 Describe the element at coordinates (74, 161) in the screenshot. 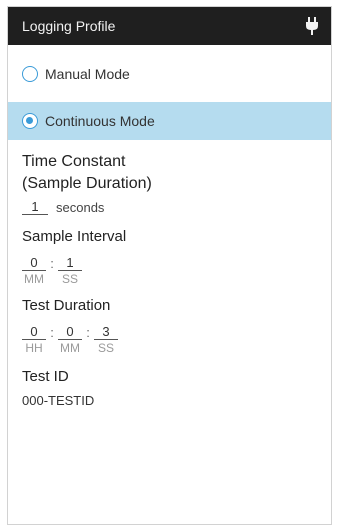

I see `time-constant-title: Time Constant` at that location.